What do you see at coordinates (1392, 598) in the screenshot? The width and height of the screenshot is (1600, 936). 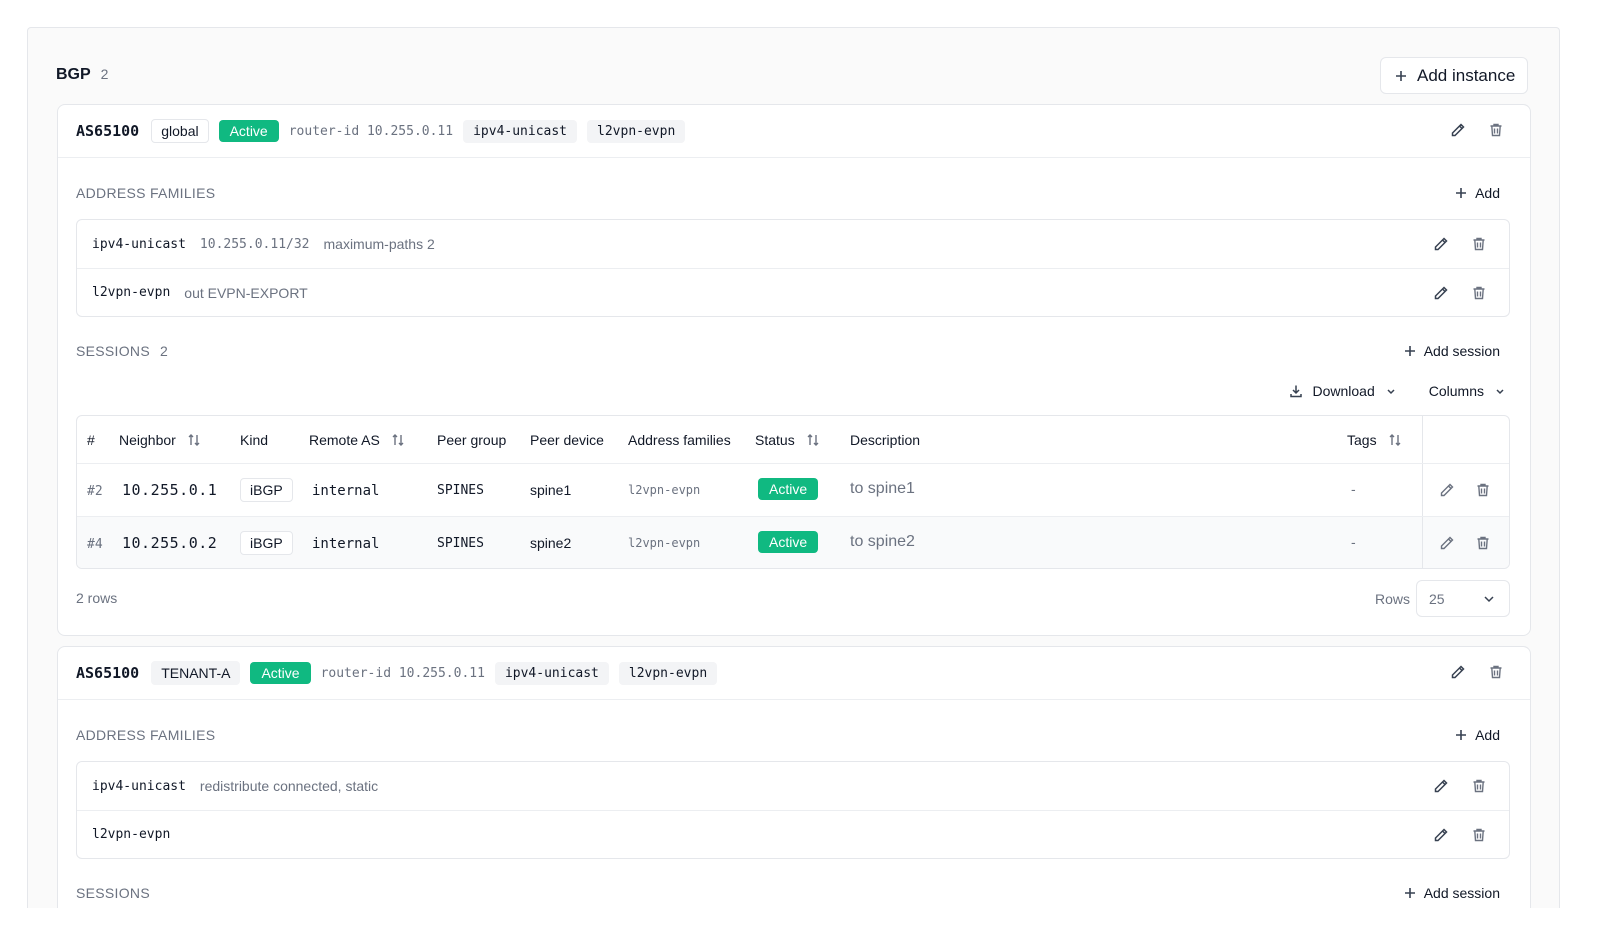 I see `rows-label: Rows` at bounding box center [1392, 598].